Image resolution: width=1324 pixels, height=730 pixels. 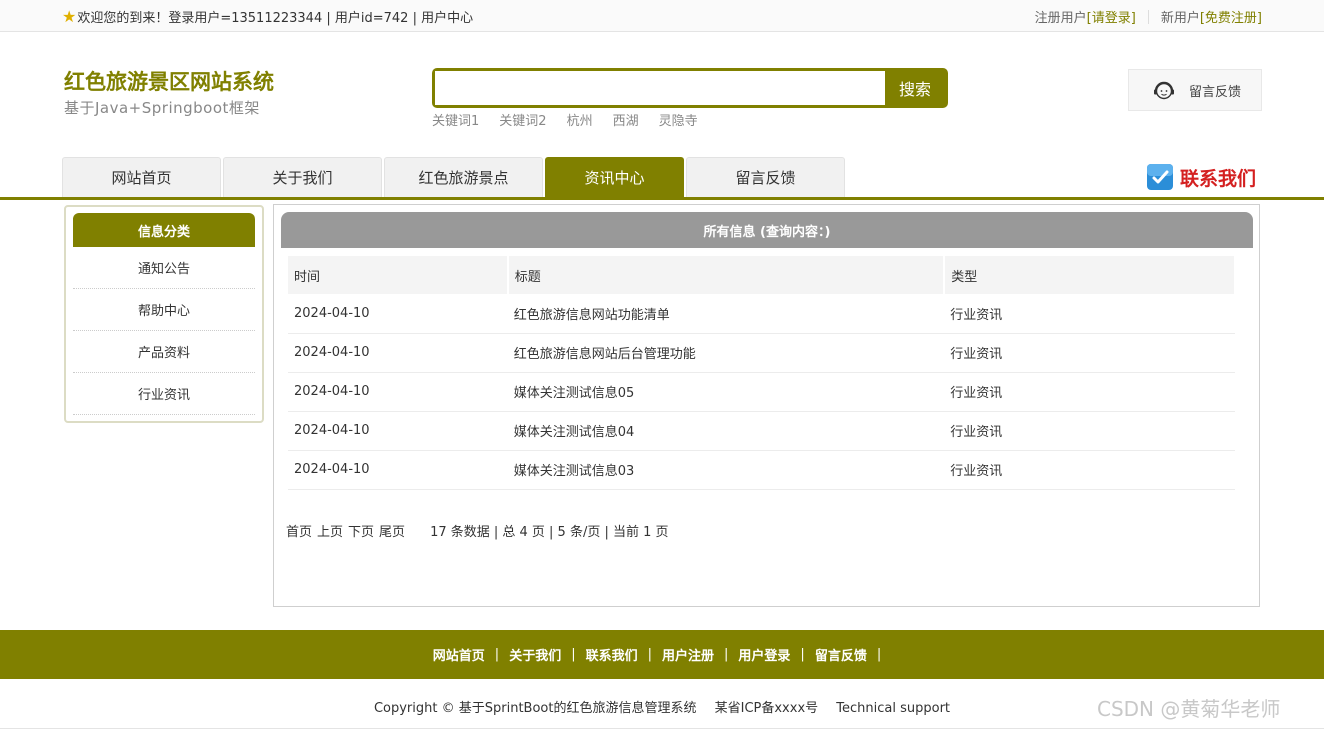 I want to click on table-row: 2024-04-10 媒体关注测试信息03 行业资讯, so click(x=761, y=470).